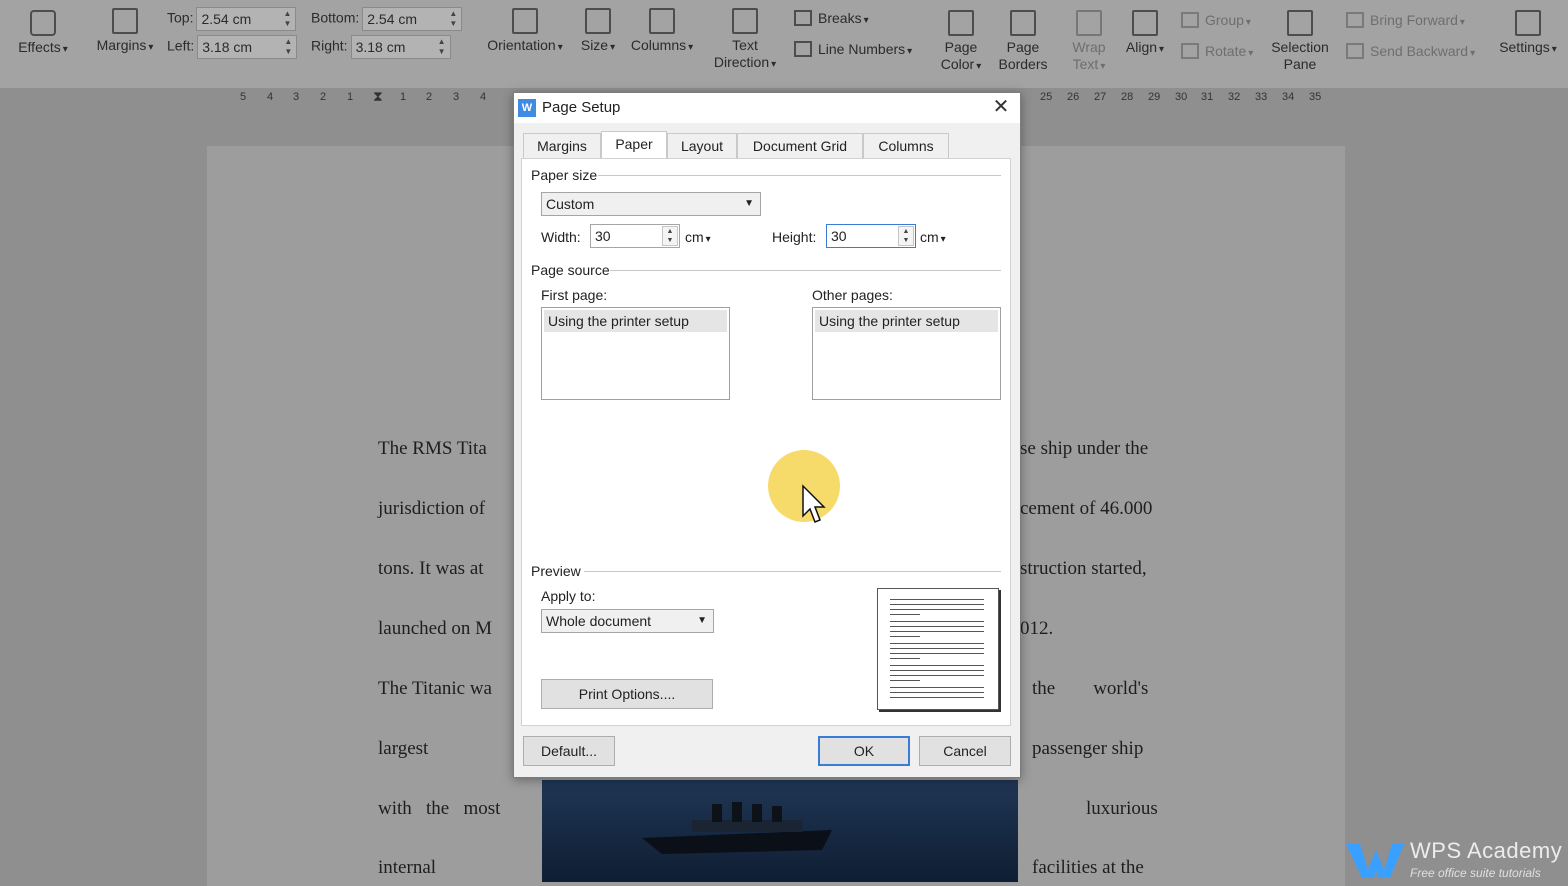  Describe the element at coordinates (598, 21) in the screenshot. I see `size-icon` at that location.